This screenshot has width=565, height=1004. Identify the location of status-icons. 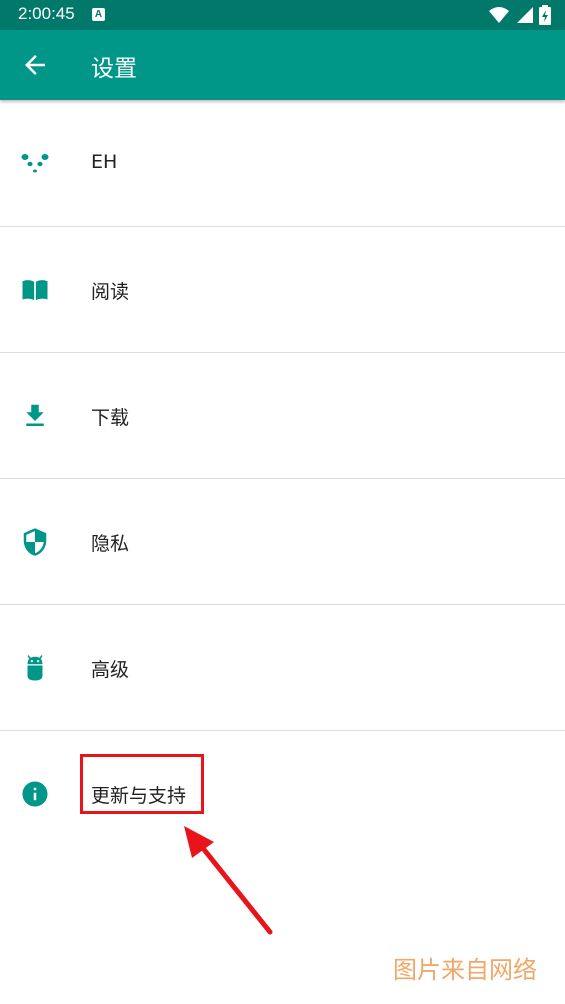
(520, 15).